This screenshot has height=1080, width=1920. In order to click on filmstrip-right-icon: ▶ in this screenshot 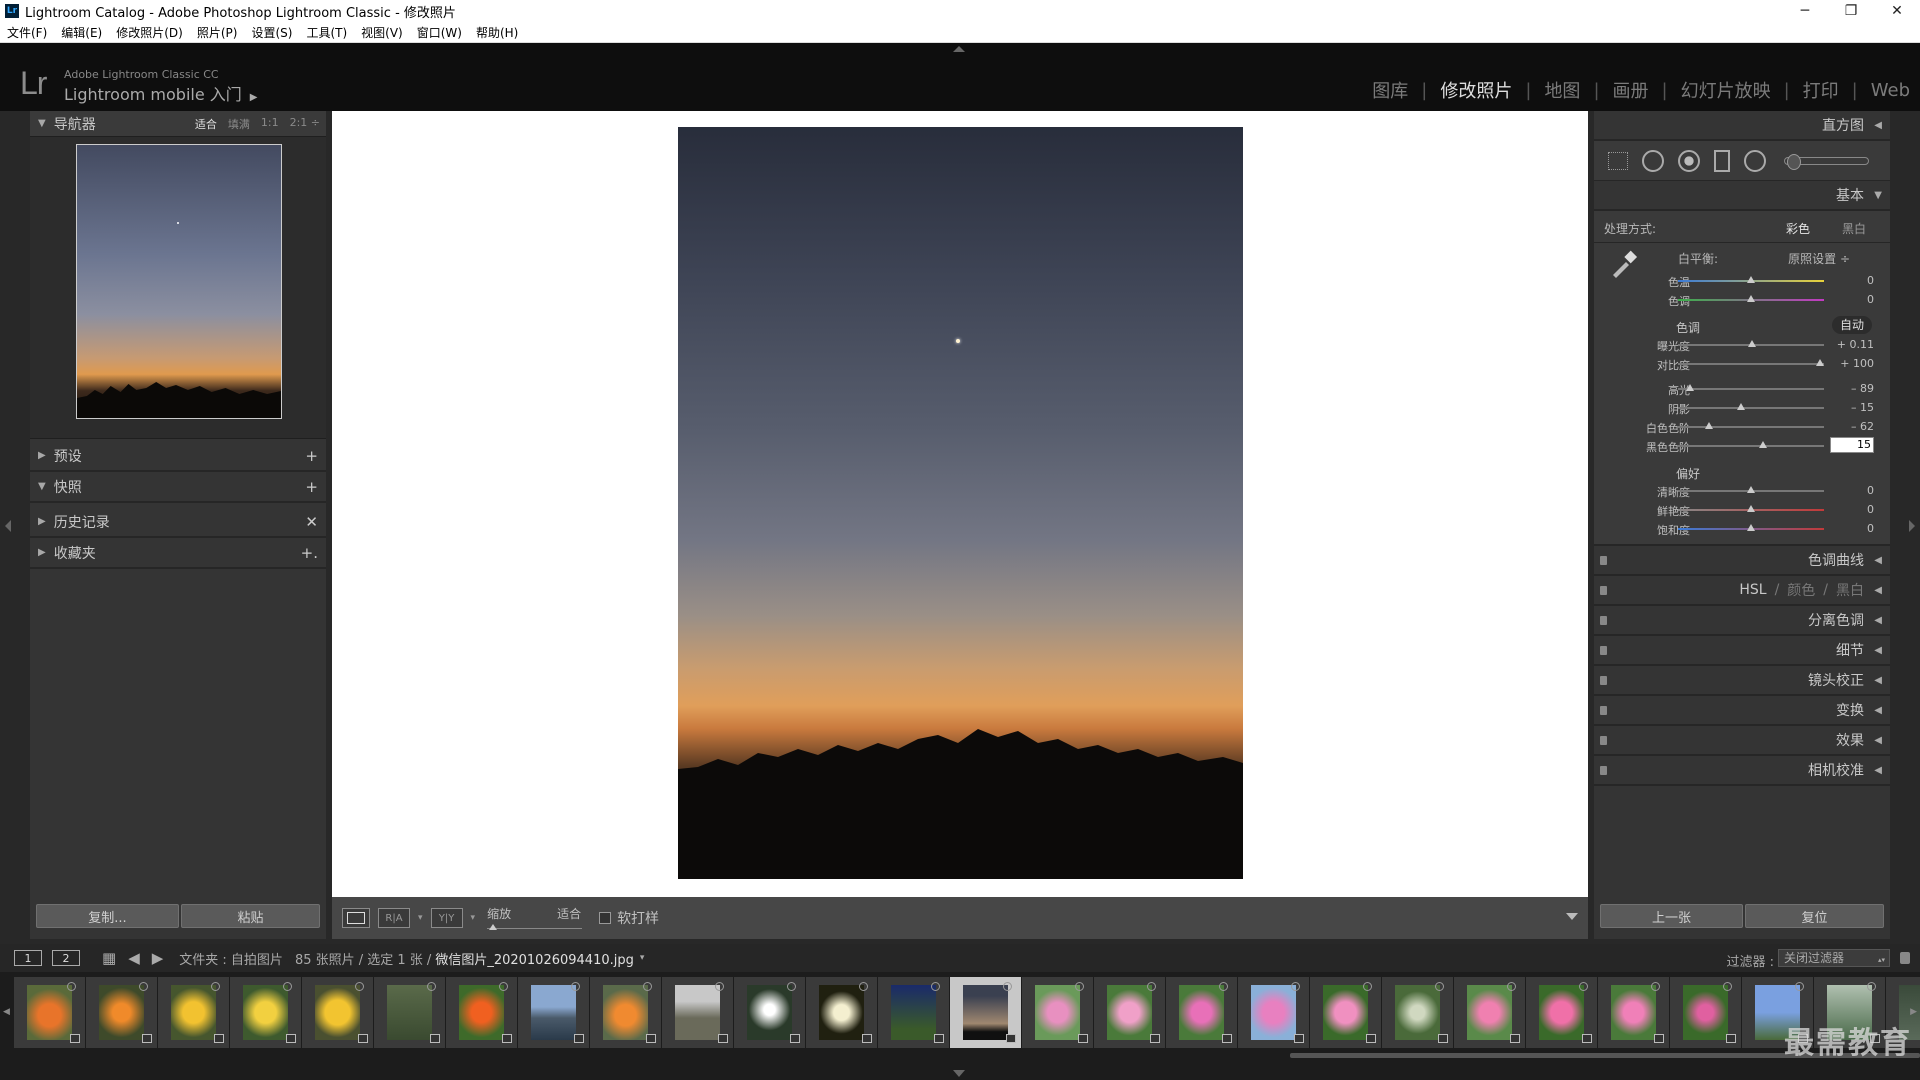, I will do `click(1913, 1012)`.